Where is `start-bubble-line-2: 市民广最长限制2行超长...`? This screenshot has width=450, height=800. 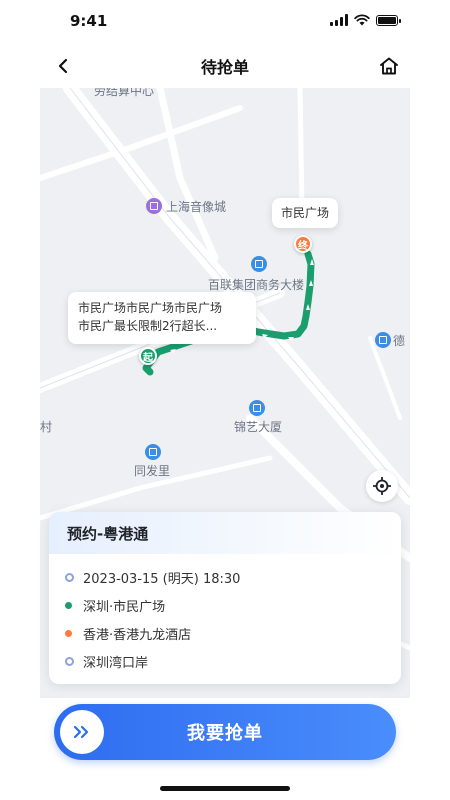
start-bubble-line-2: 市民广最长限制2行超长... is located at coordinates (148, 326).